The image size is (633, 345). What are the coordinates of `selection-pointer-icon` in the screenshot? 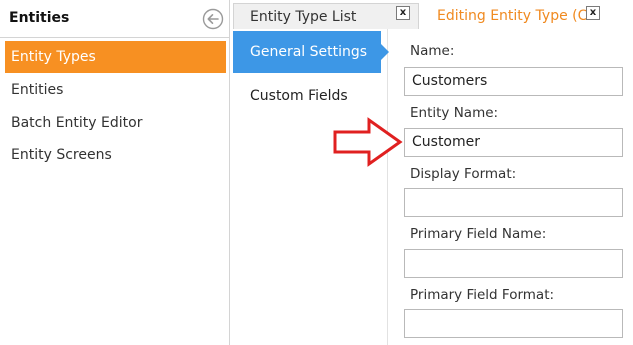 It's located at (385, 52).